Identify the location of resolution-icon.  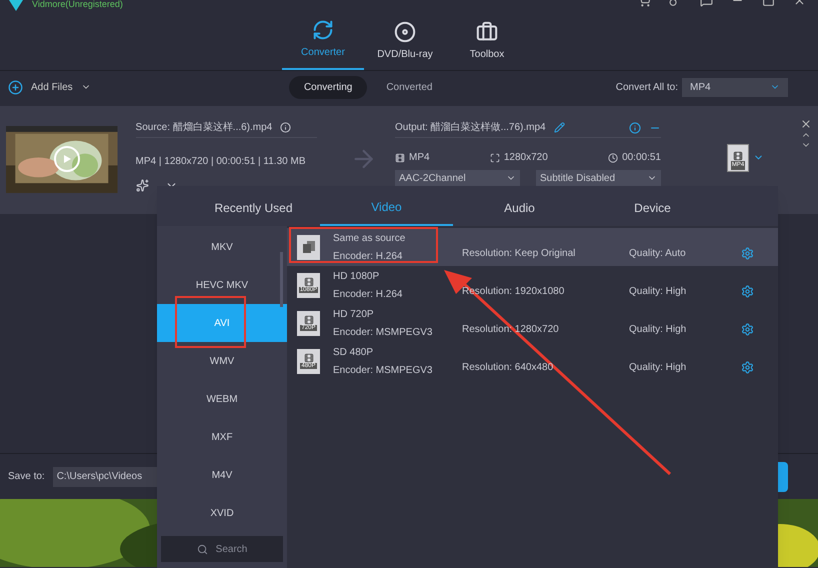
(495, 157).